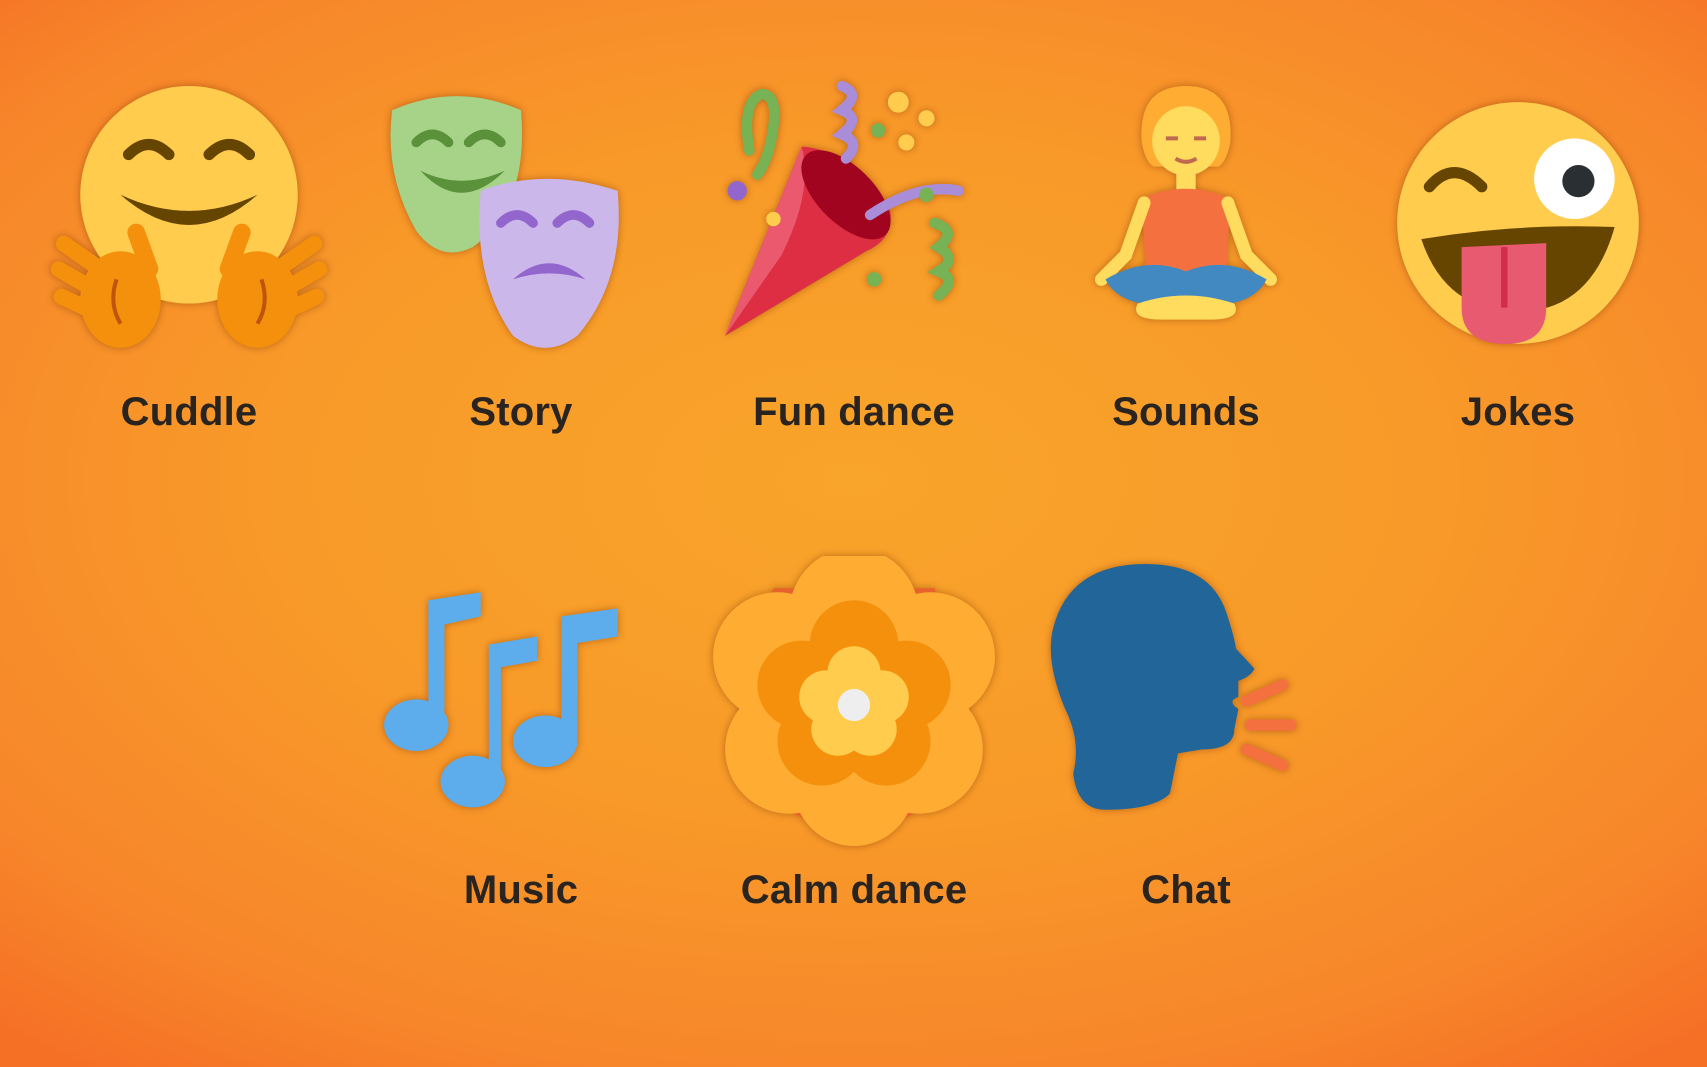 The width and height of the screenshot is (1707, 1067). Describe the element at coordinates (854, 890) in the screenshot. I see `activity-label: Calm dance` at that location.